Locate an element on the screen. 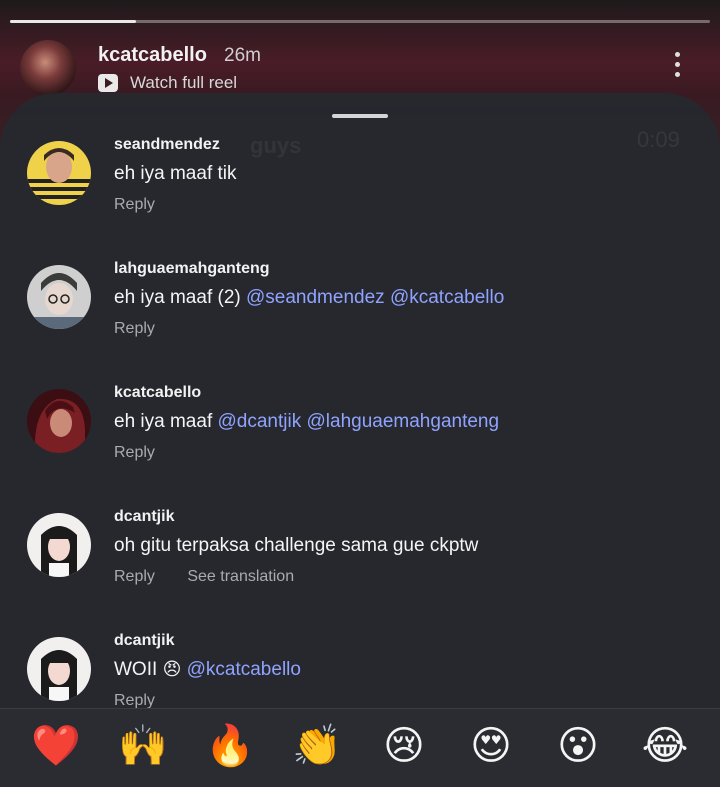 This screenshot has width=720, height=787. watch-full-reel-link: Watch full reel is located at coordinates (183, 83).